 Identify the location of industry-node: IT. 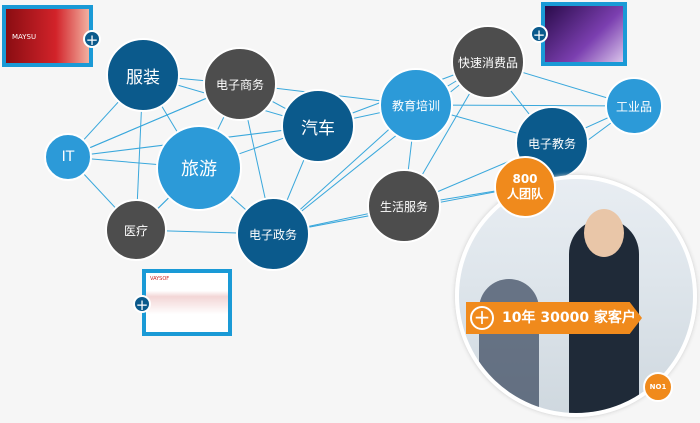
(68, 157).